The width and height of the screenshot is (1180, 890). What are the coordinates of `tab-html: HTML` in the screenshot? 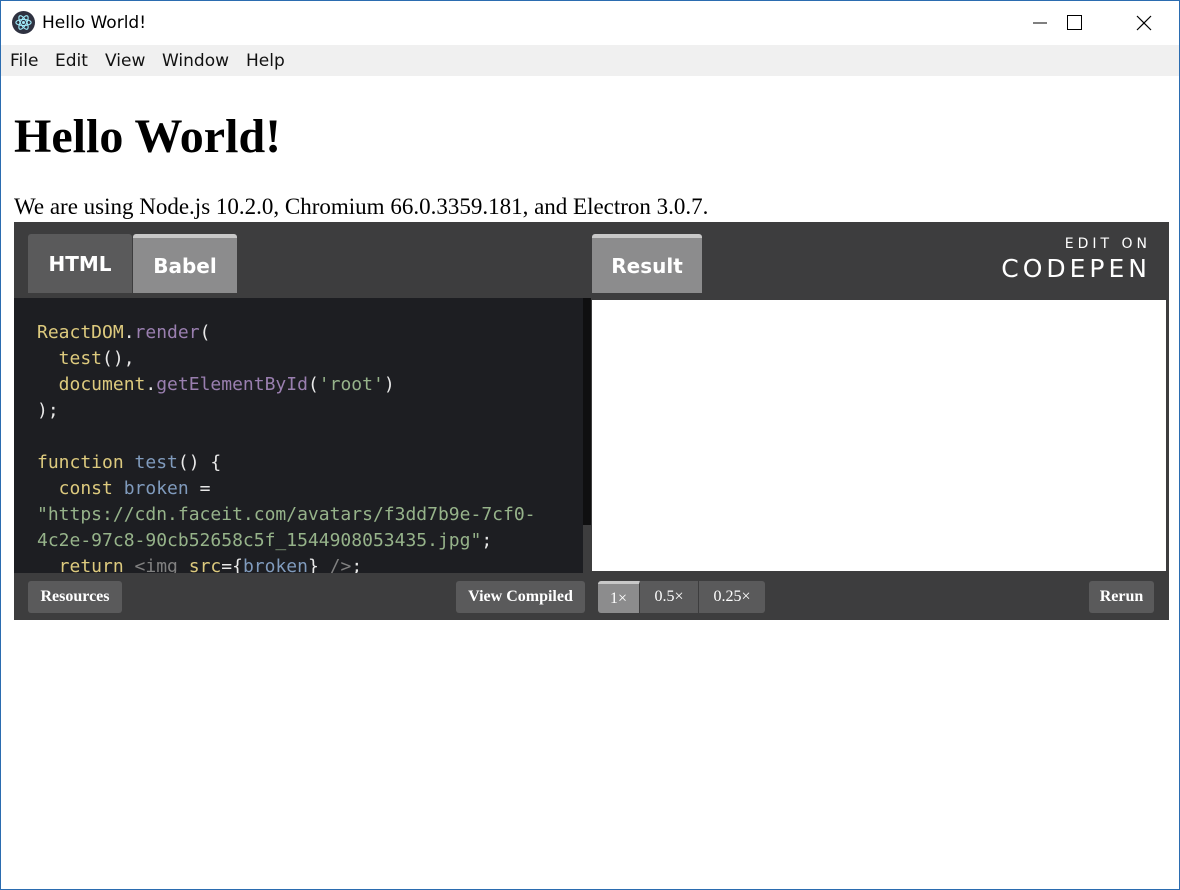 It's located at (80, 263).